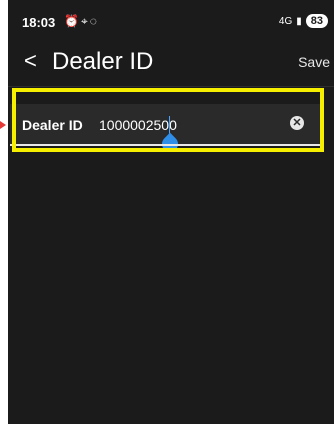  I want to click on annotation-highlight-box, so click(168, 120).